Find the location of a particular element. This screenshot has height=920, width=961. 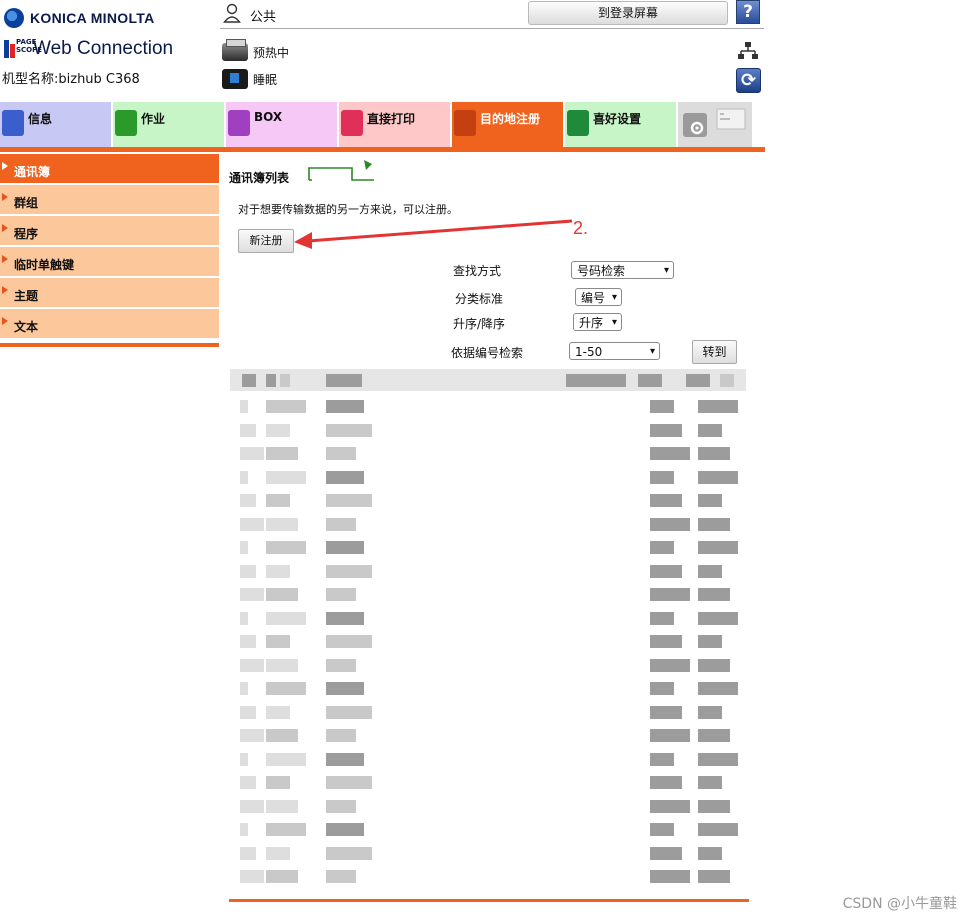

status-warming: 预热中 is located at coordinates (255, 50).